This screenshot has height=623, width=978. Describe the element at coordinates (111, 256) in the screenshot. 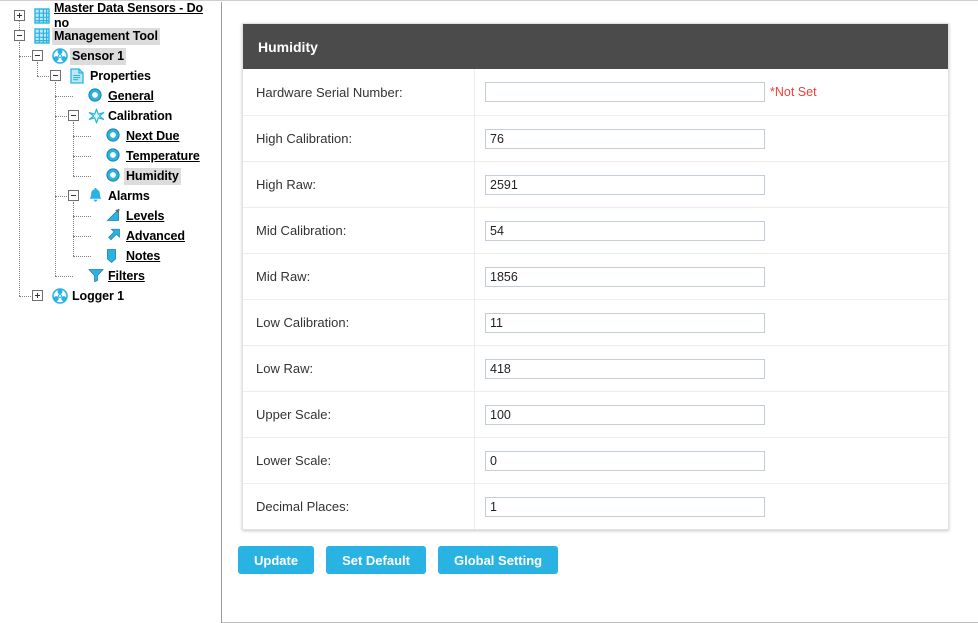

I see `note-icon` at that location.